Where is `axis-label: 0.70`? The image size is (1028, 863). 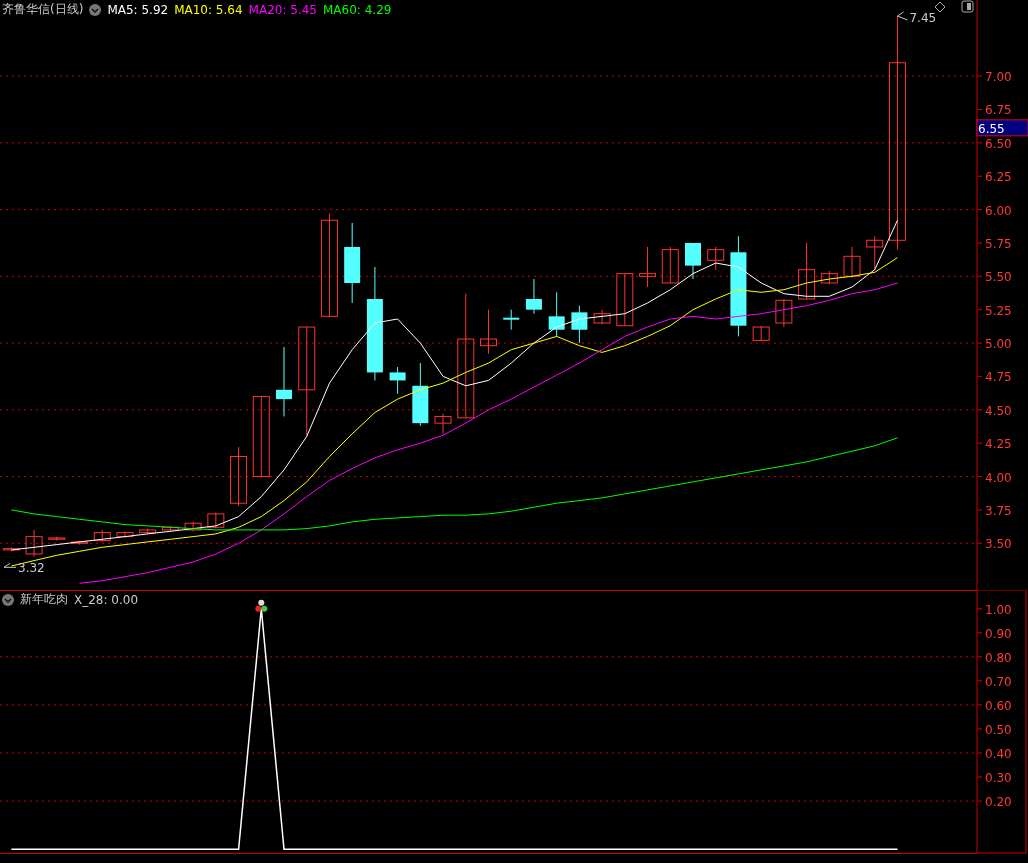
axis-label: 0.70 is located at coordinates (998, 681).